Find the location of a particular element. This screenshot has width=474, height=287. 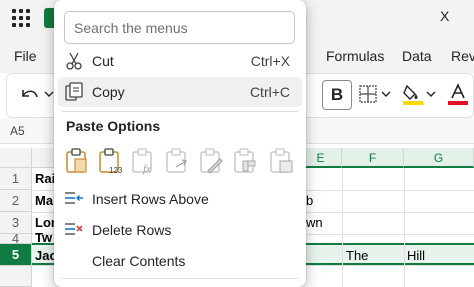

font-color-icon is located at coordinates (458, 94).